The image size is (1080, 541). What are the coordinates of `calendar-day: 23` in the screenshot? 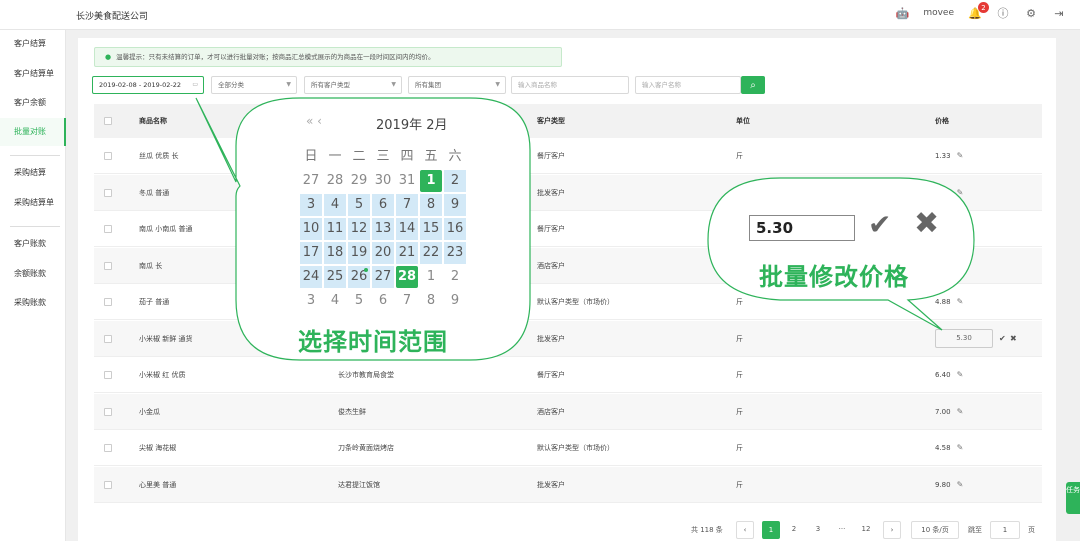 It's located at (455, 253).